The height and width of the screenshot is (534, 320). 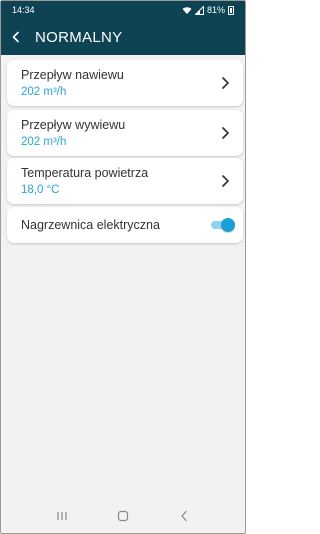 What do you see at coordinates (90, 224) in the screenshot?
I see `item-label: Nagrzewnica elektryczna` at bounding box center [90, 224].